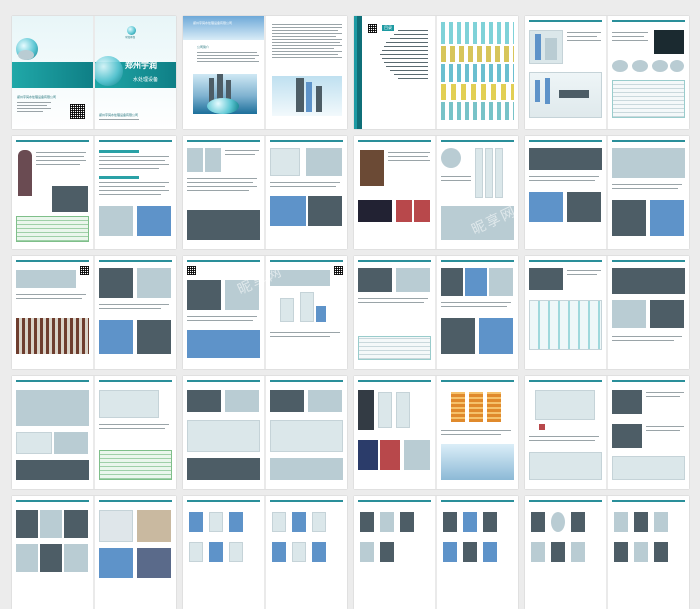 The width and height of the screenshot is (700, 609). Describe the element at coordinates (203, 47) in the screenshot. I see `intro-heading: 公司简介` at that location.